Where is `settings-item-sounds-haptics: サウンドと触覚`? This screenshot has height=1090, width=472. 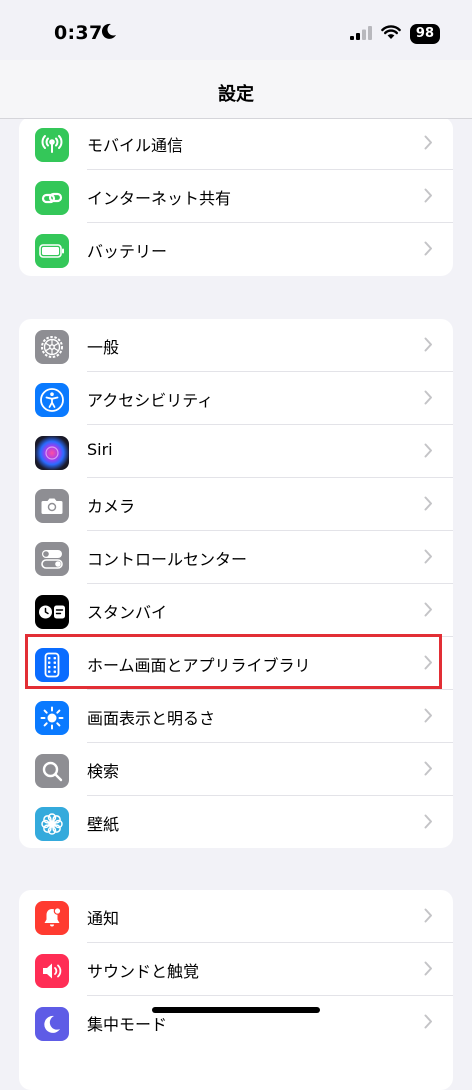
settings-item-sounds-haptics: サウンドと触覚 is located at coordinates (236, 969).